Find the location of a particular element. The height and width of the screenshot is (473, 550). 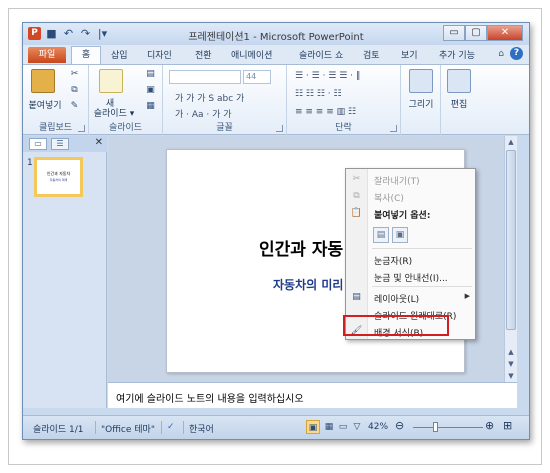

thumbnail-title: 인간과 자동차 is located at coordinates (58, 173).